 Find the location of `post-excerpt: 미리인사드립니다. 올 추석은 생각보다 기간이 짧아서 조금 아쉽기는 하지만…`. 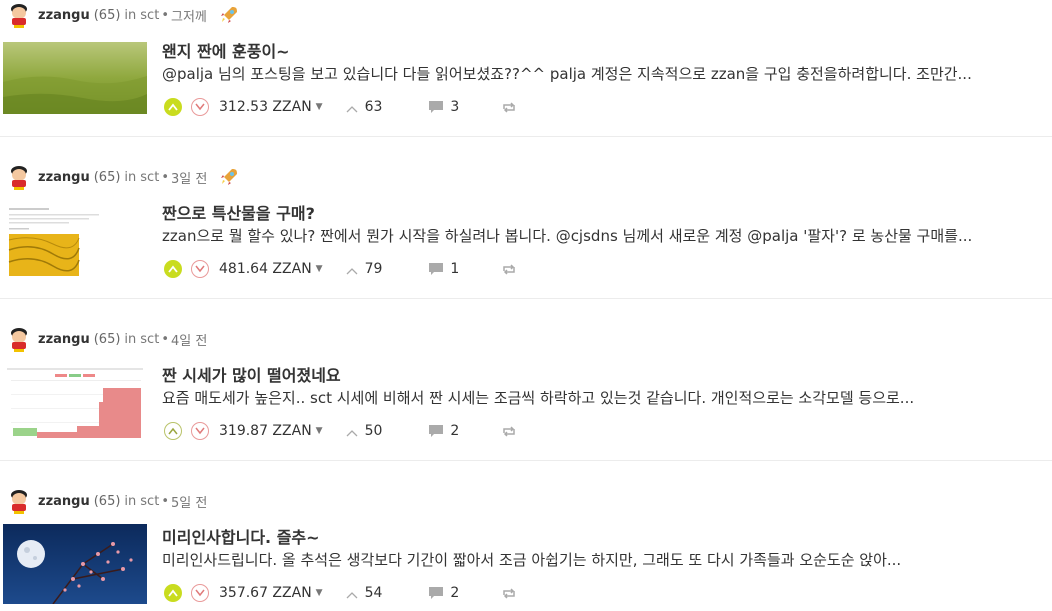

post-excerpt: 미리인사드립니다. 올 추석은 생각보다 기간이 짧아서 조금 아쉽기는 하지만… is located at coordinates (606, 559).